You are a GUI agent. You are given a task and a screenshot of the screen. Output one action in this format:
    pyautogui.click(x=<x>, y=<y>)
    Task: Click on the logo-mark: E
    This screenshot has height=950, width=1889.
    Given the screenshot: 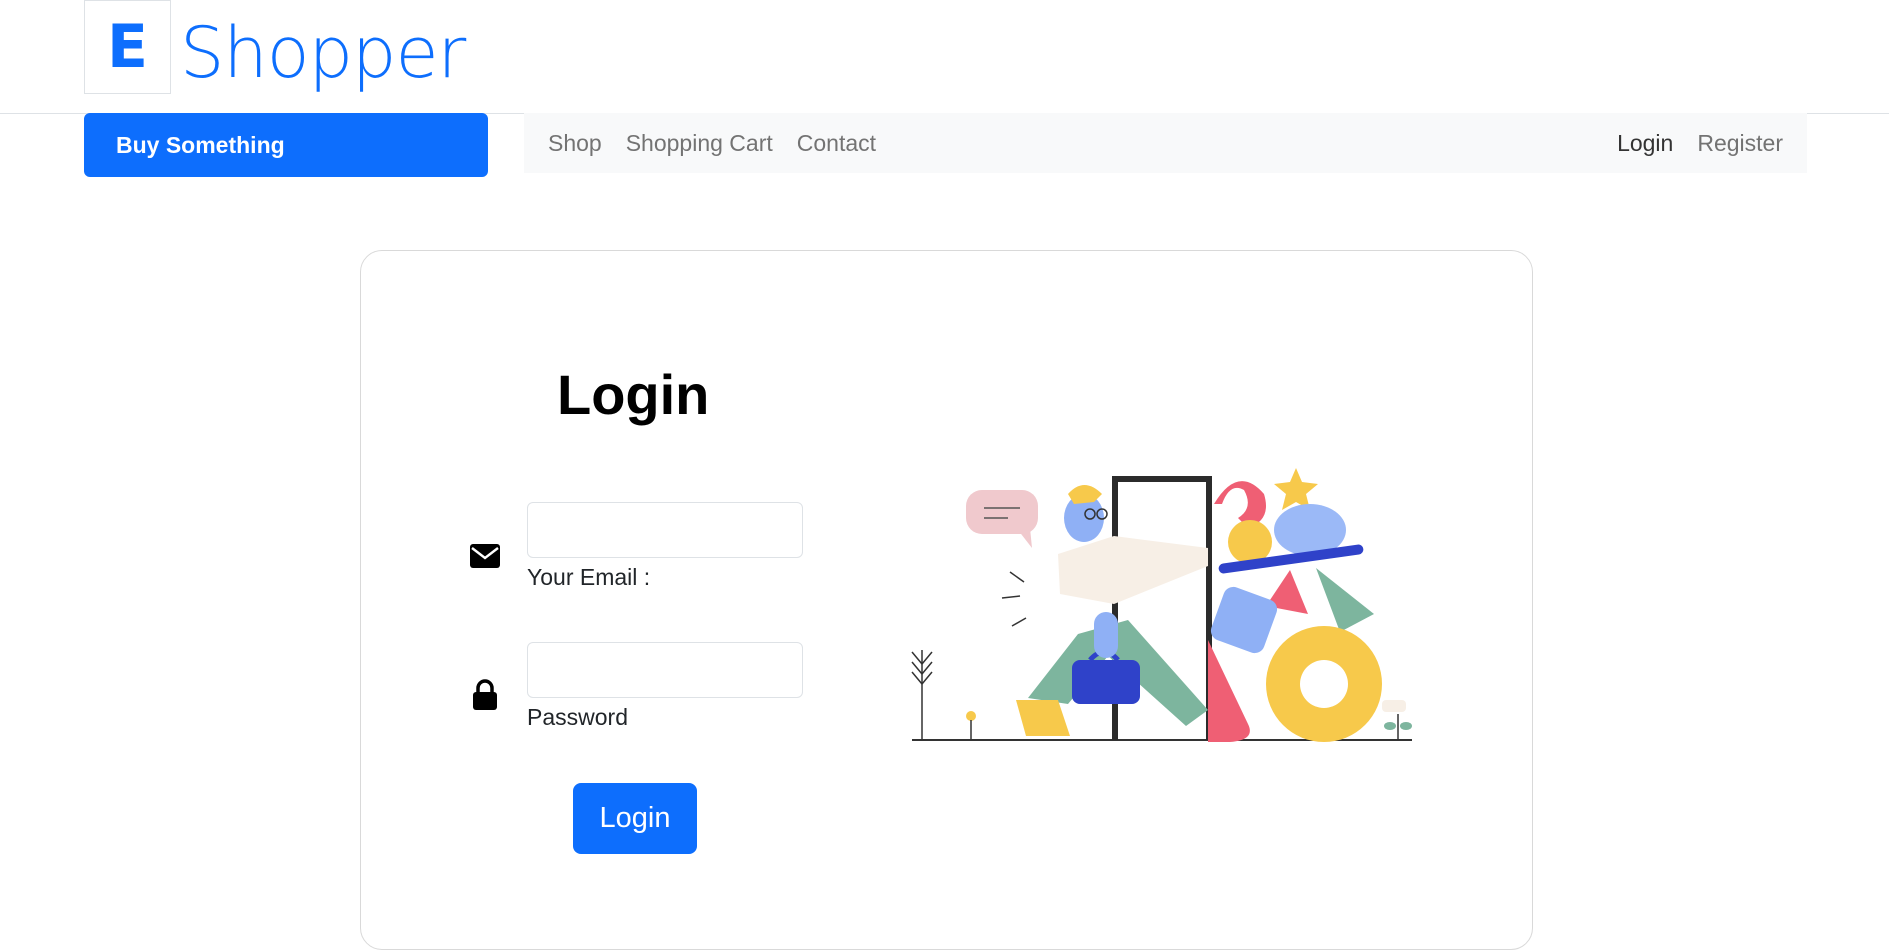 What is the action you would take?
    pyautogui.click(x=127, y=47)
    